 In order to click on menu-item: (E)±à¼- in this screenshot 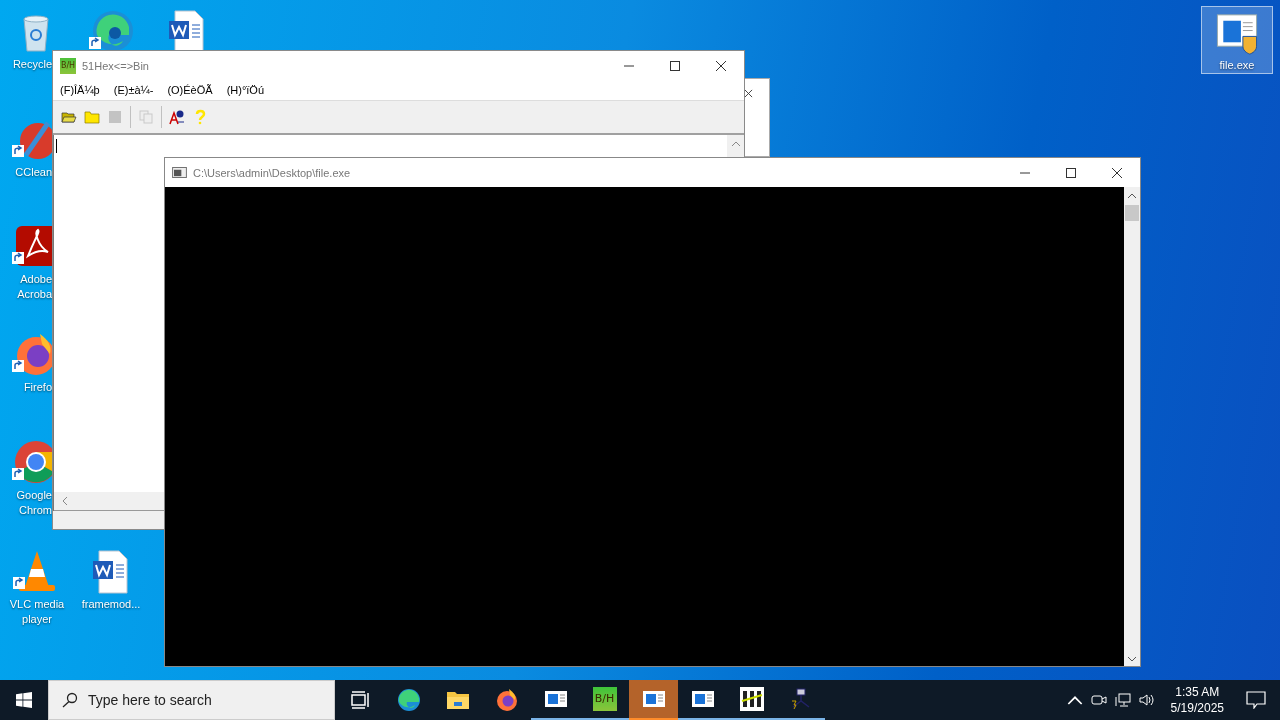, I will do `click(133, 90)`.